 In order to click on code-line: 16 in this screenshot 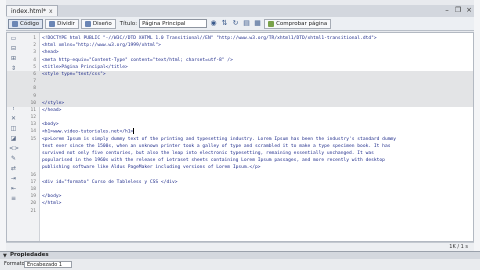, I will do `click(240, 175)`.